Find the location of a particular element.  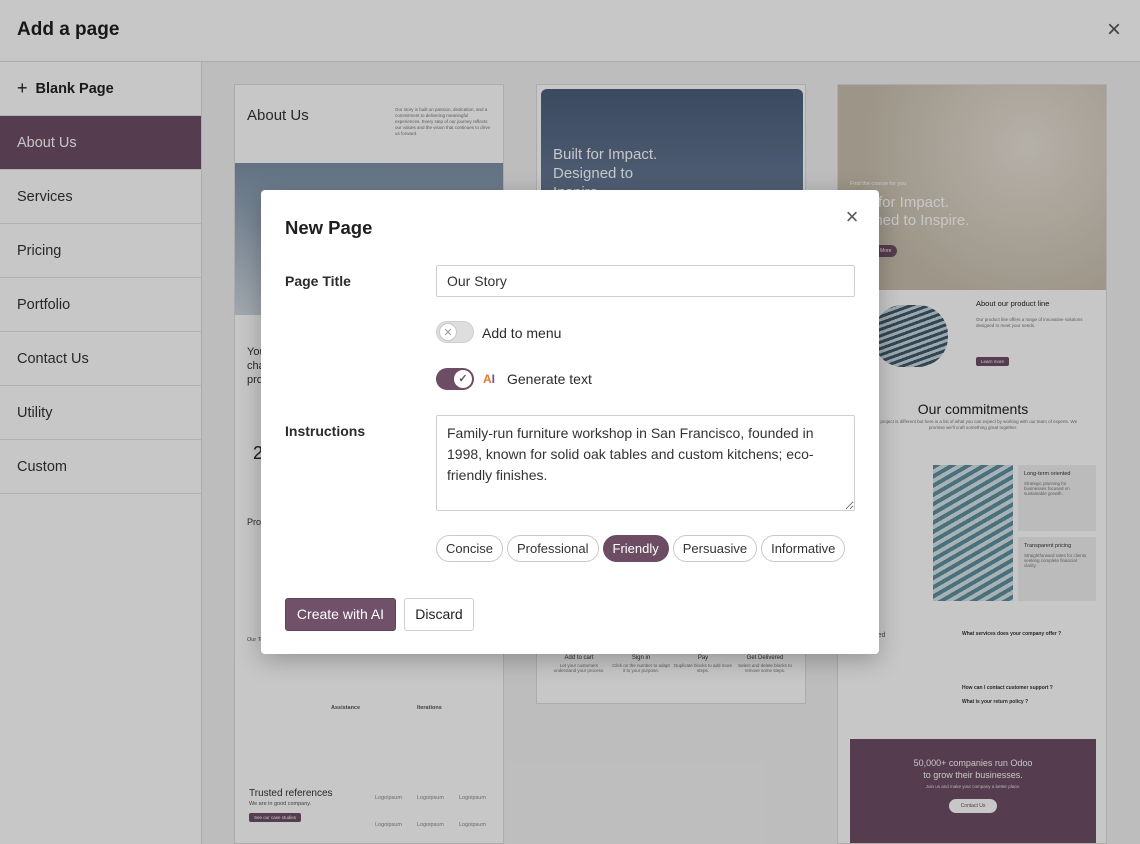

discard-button: Discard is located at coordinates (439, 614).